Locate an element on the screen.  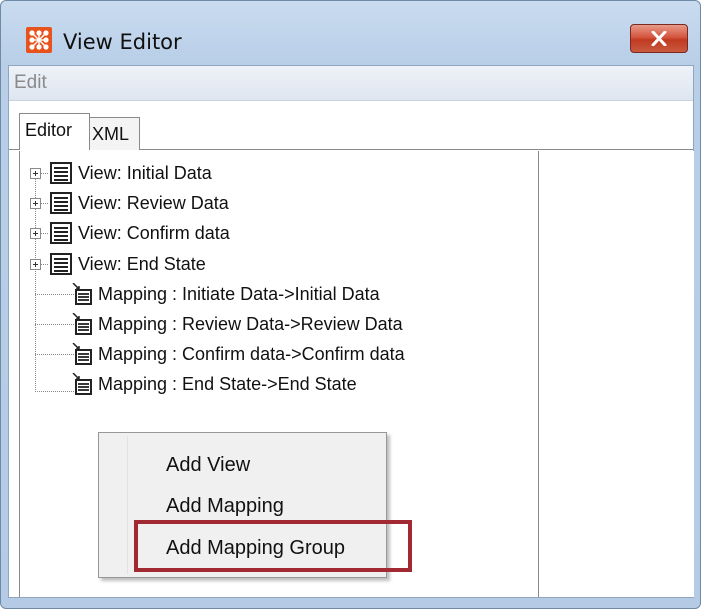
tree-item-view: View: End State is located at coordinates (128, 264).